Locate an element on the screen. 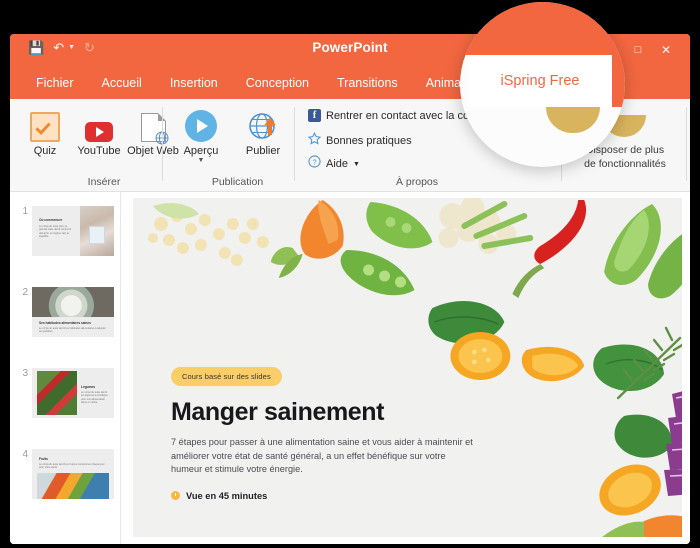 The image size is (700, 548). best-practices-link: Bonnes pratiques is located at coordinates (359, 140).